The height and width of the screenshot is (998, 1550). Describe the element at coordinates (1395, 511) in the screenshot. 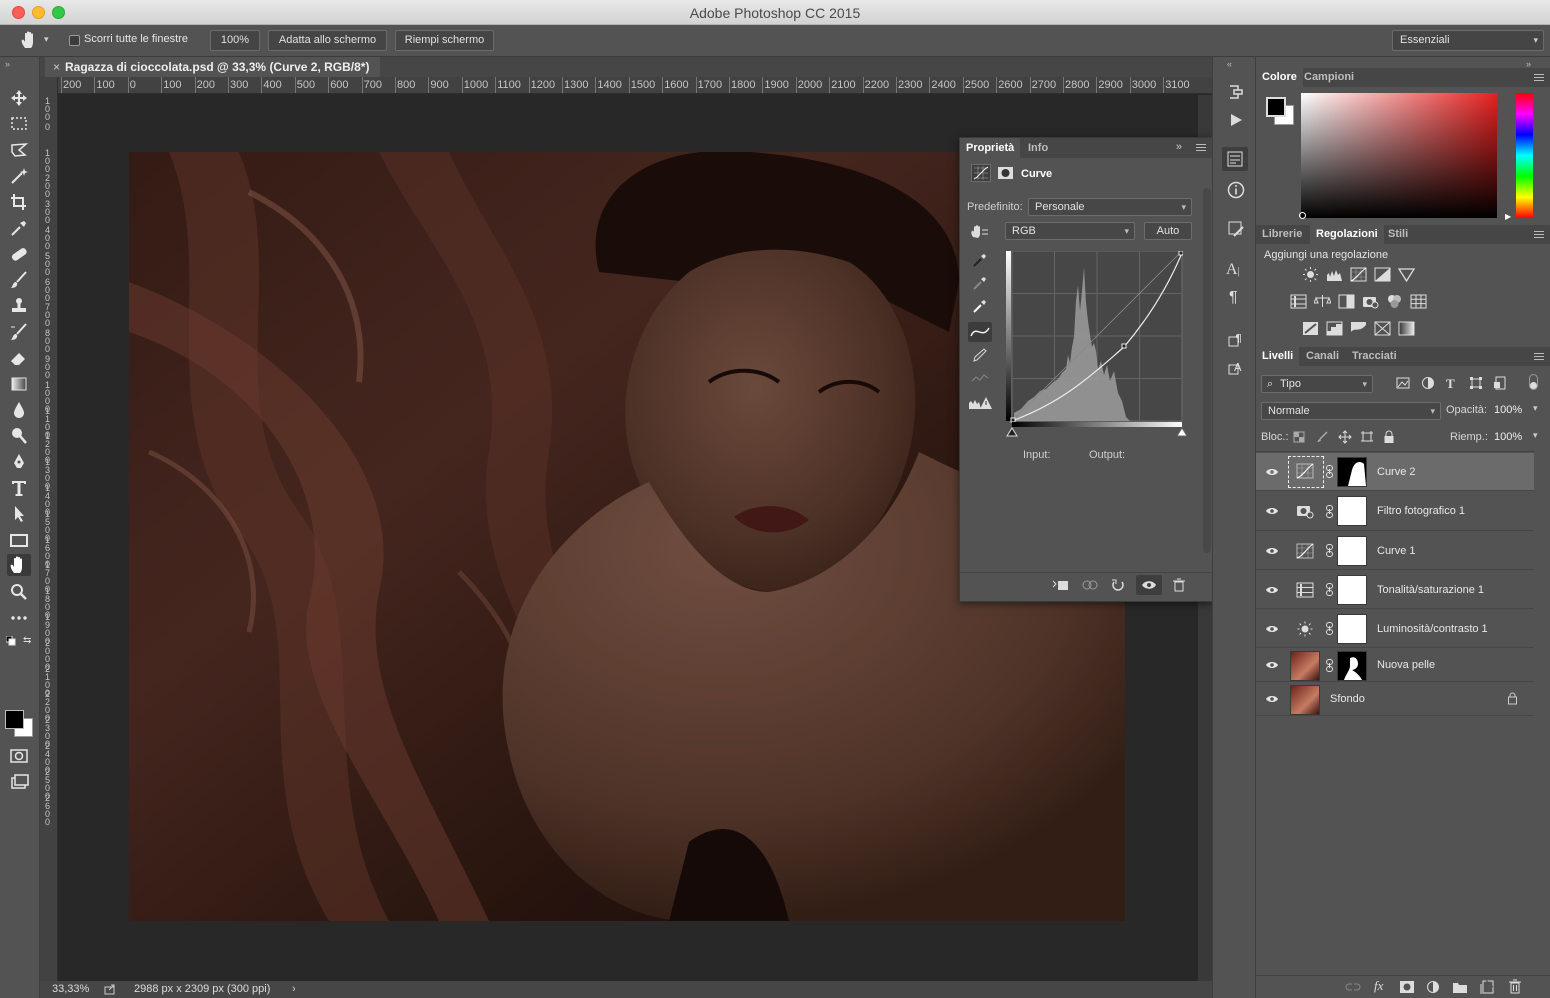

I see `layer-row-photo-filter-1: Filtro fotografico 1` at that location.